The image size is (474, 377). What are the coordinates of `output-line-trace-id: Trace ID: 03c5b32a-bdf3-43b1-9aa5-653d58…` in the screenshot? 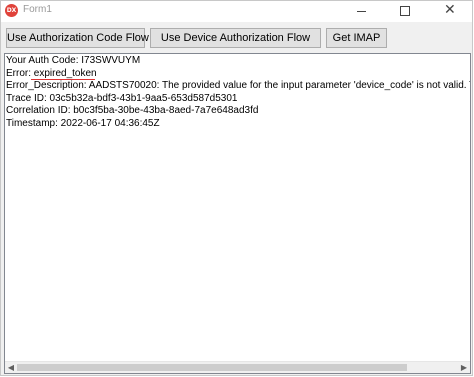 It's located at (122, 98).